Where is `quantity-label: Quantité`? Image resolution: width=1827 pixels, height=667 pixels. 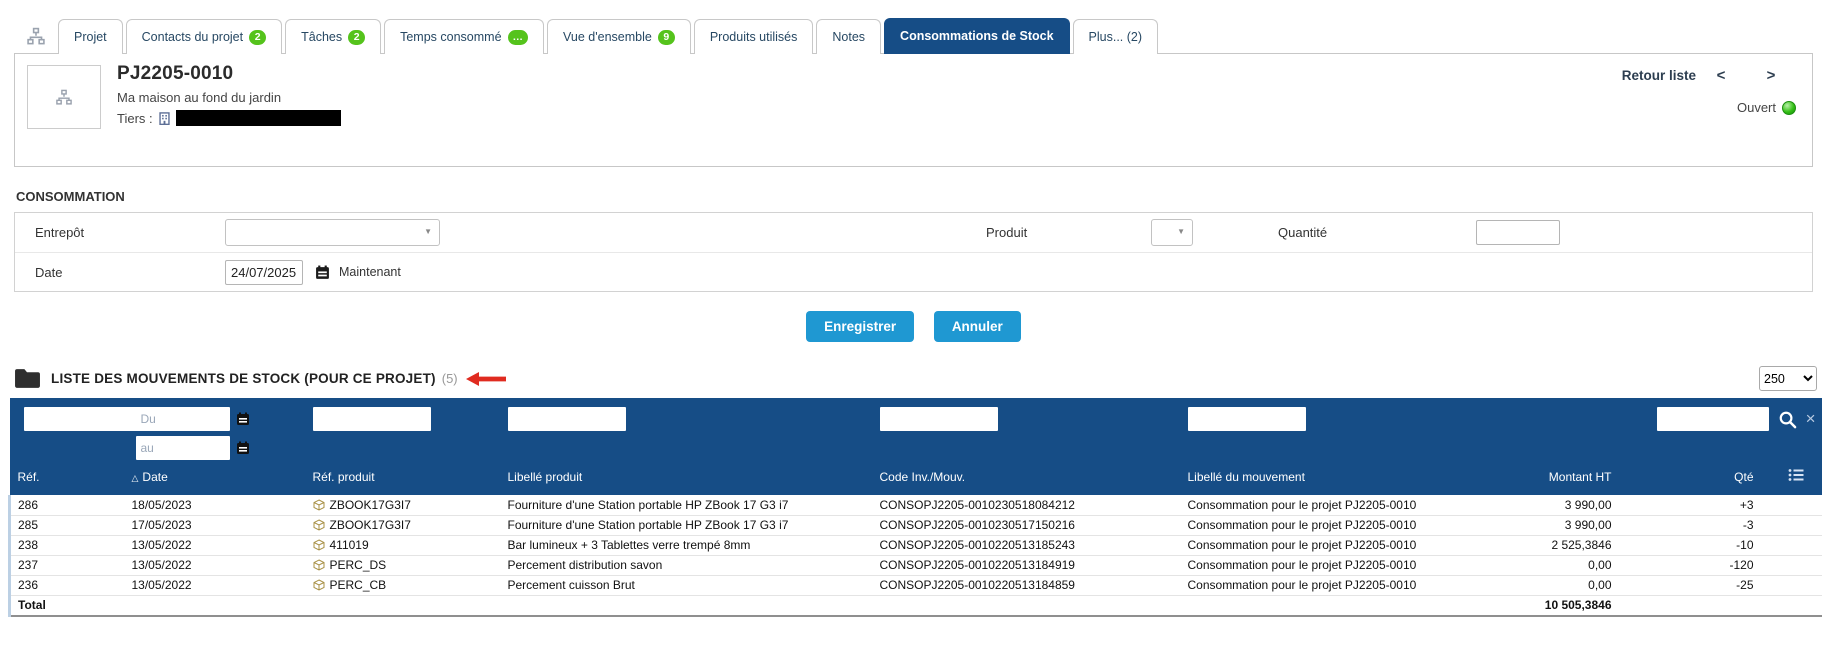
quantity-label: Quantité is located at coordinates (1303, 232).